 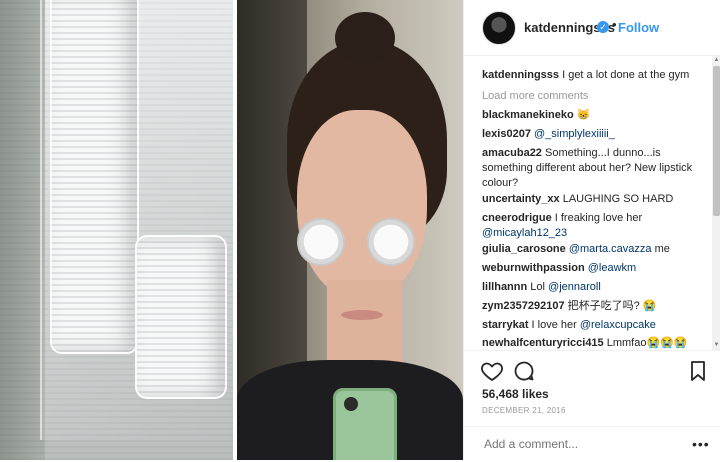 What do you see at coordinates (616, 199) in the screenshot?
I see `comment-text: LAUGHING SO HARD` at bounding box center [616, 199].